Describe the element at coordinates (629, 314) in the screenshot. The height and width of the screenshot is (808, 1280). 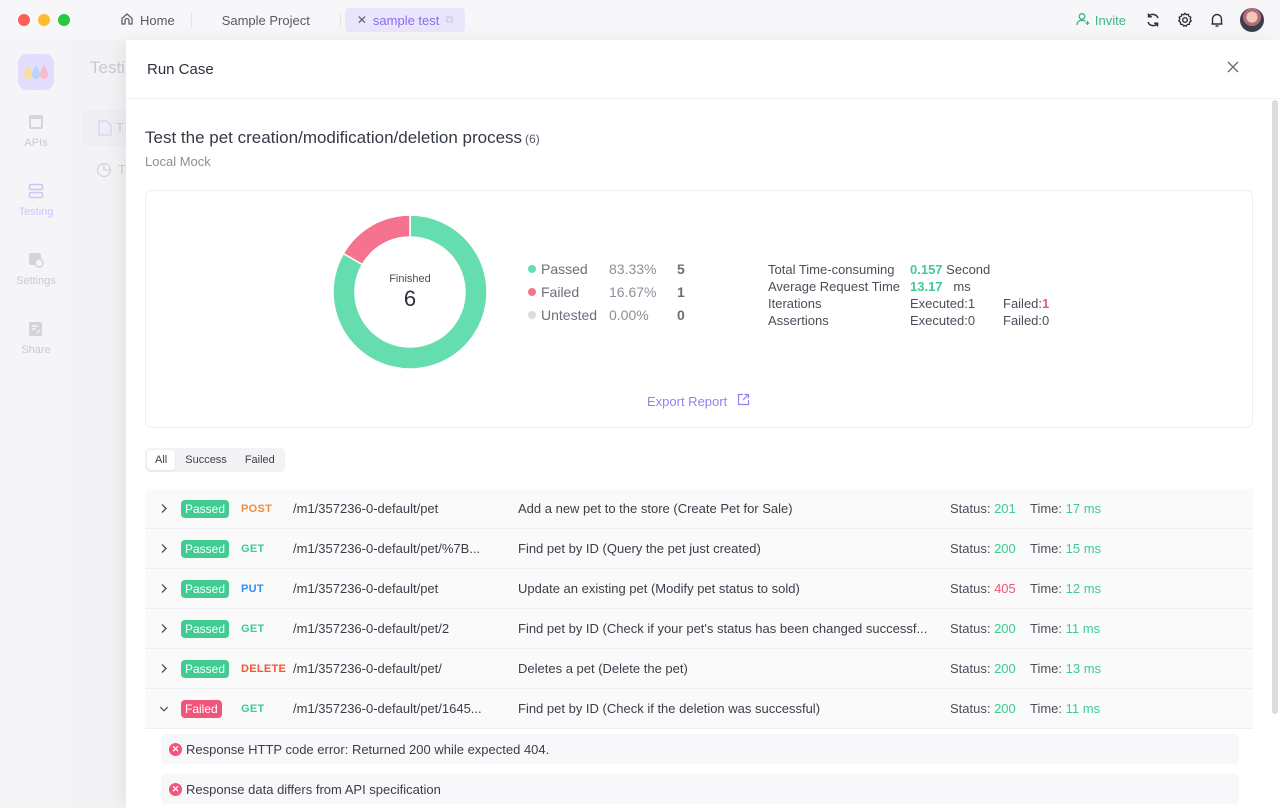
I see `legend-percent: 0.00%` at that location.